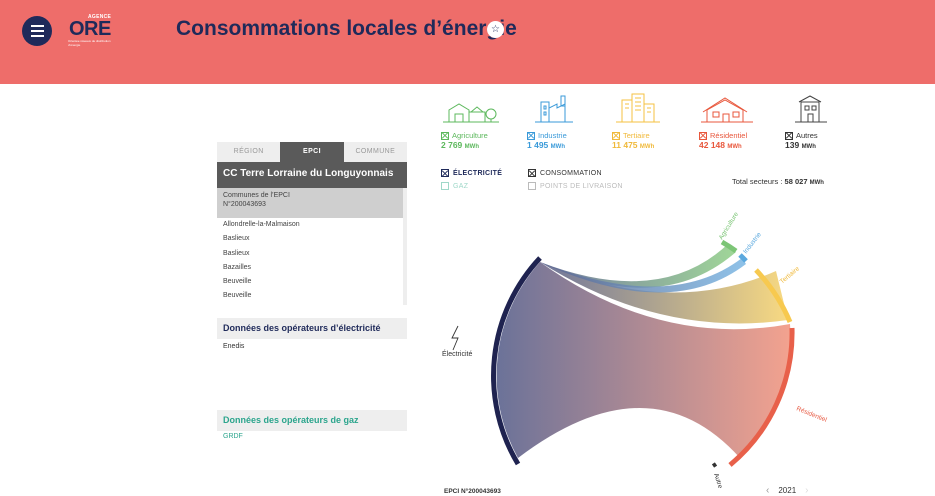  I want to click on tab-epci: EPCI, so click(312, 152).